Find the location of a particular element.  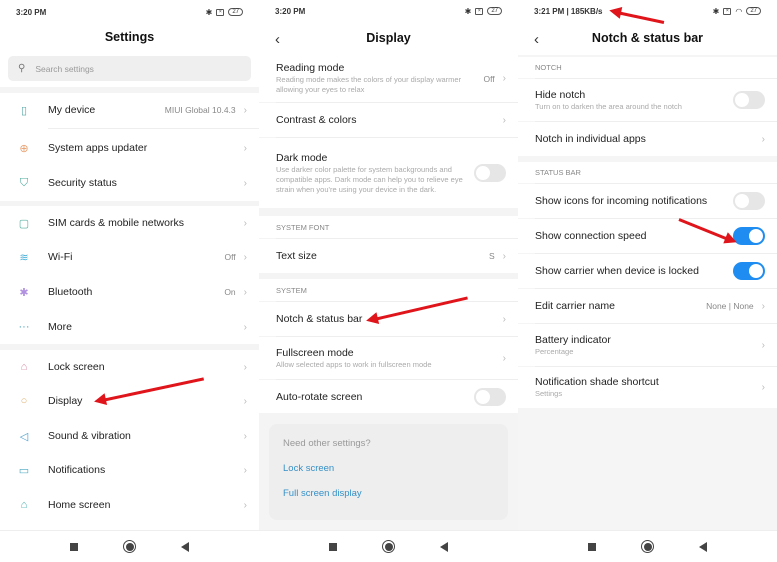

reading-mode-value: Off is located at coordinates (489, 78).